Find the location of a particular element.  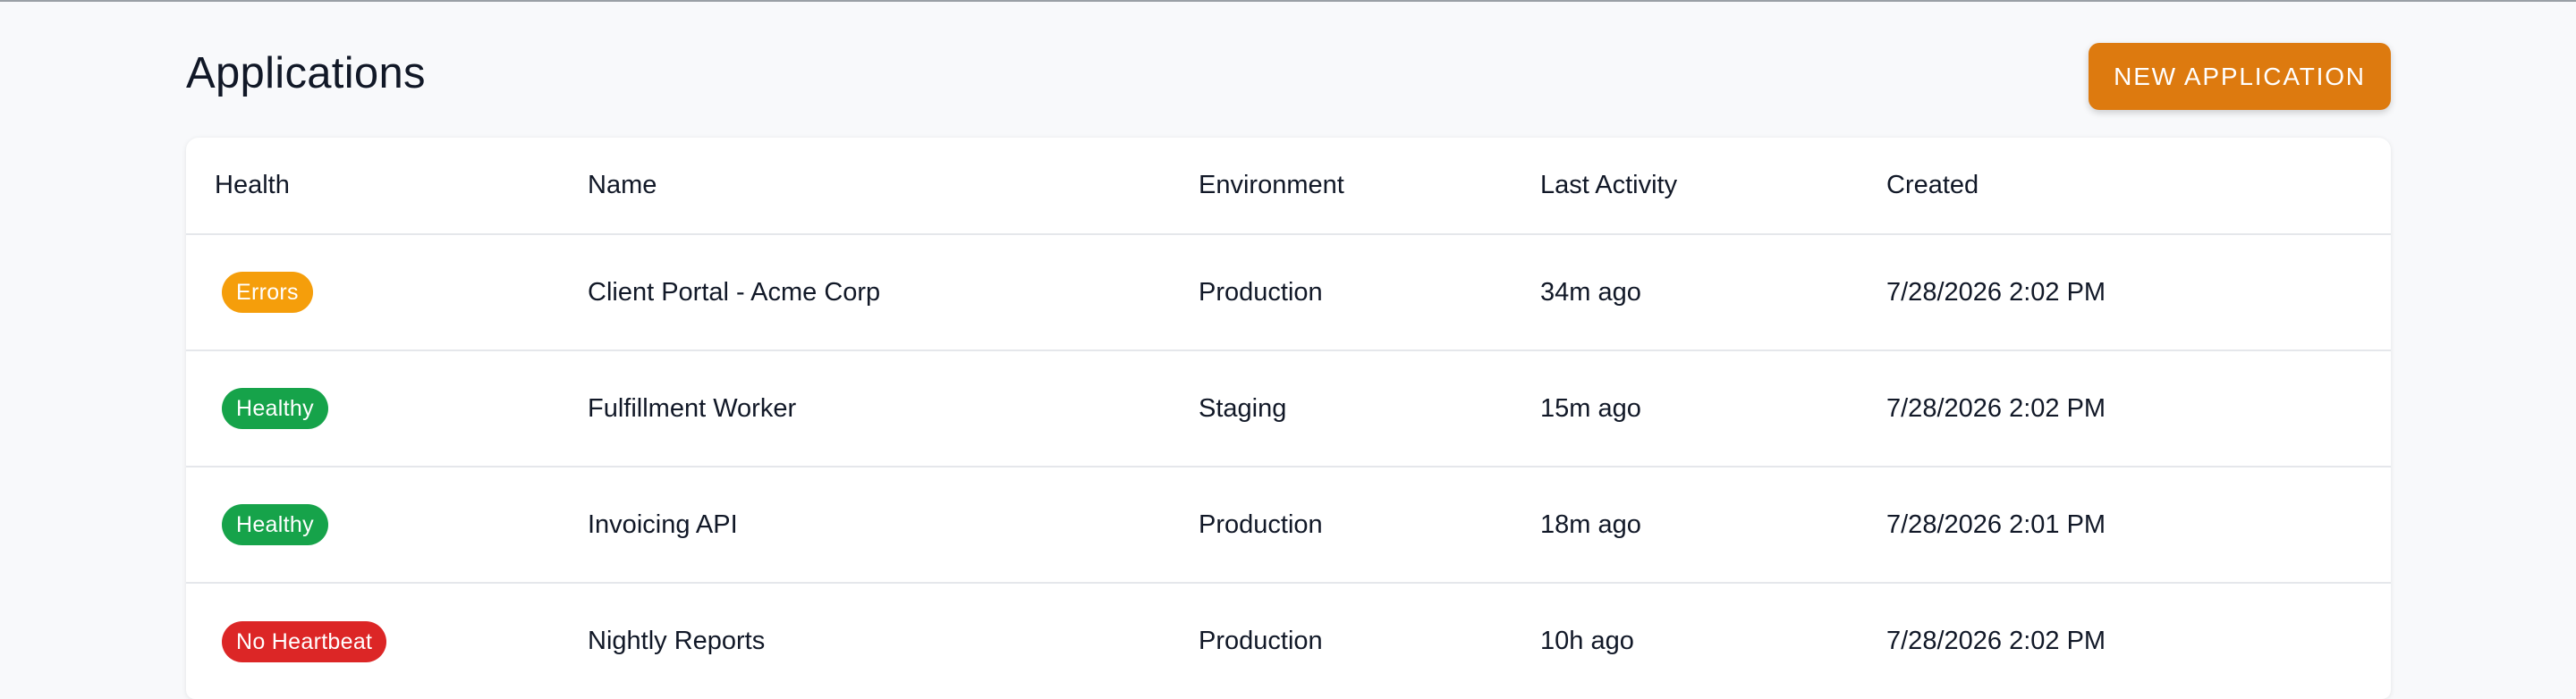

app-name-cell: Nightly Reports is located at coordinates (893, 641).